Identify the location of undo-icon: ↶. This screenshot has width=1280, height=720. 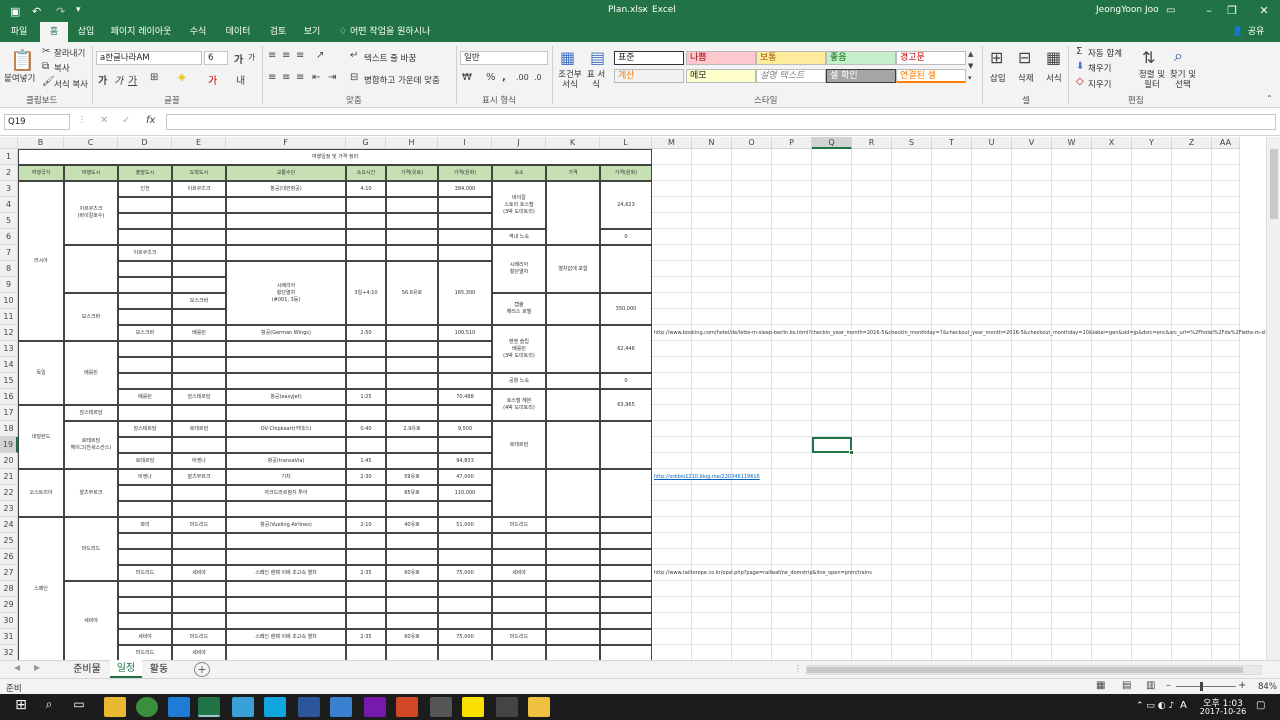
(36, 11).